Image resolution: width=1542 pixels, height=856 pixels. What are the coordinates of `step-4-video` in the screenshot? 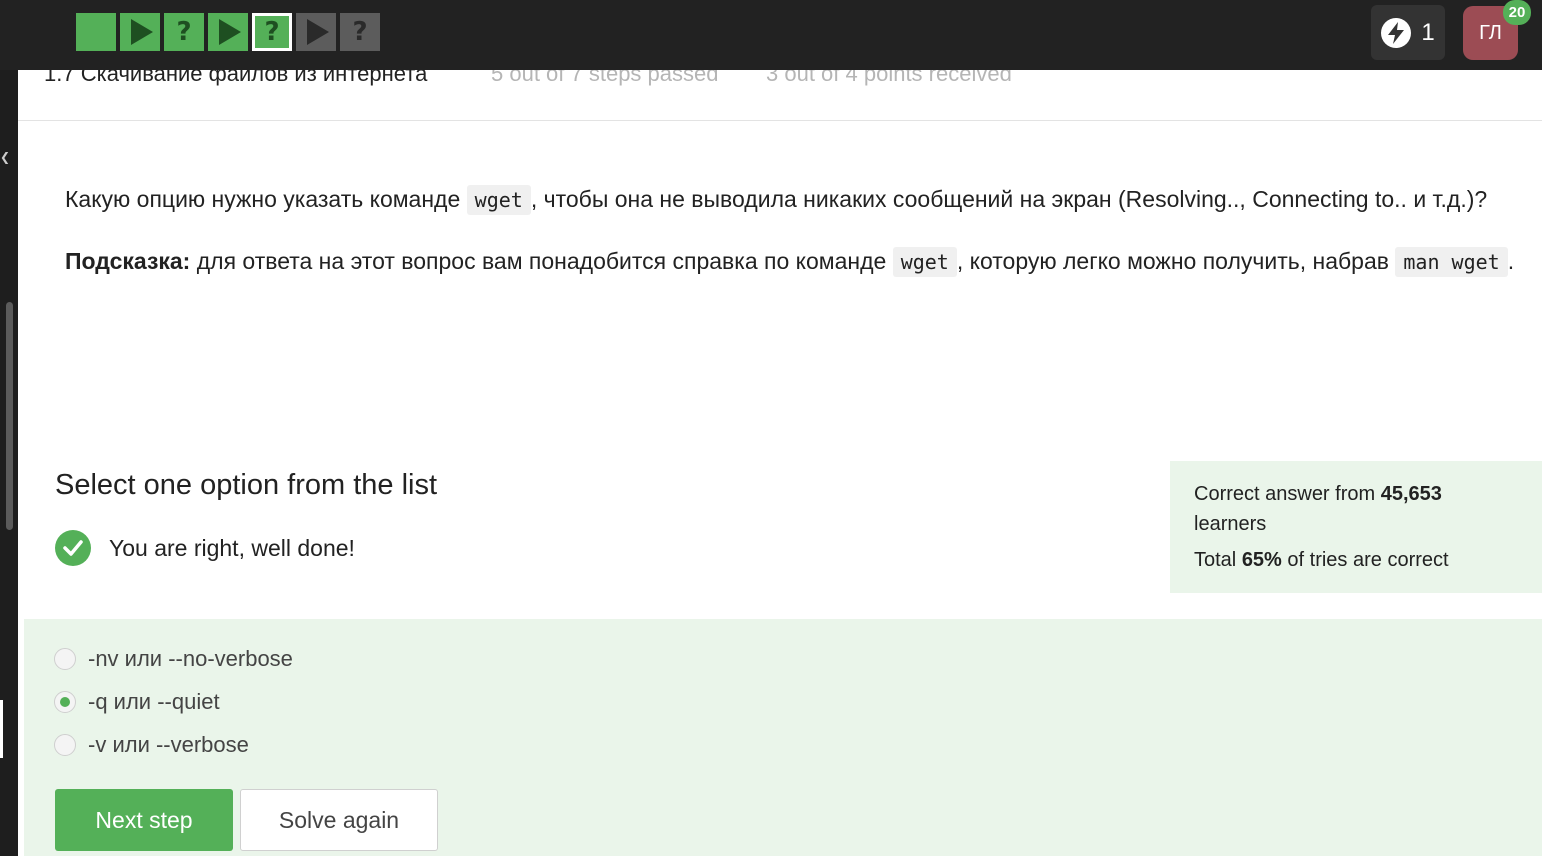 It's located at (228, 32).